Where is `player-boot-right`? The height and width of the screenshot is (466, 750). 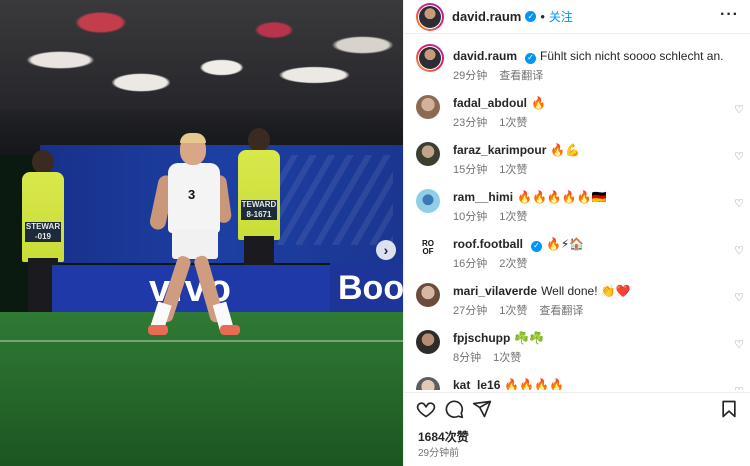
player-boot-right is located at coordinates (230, 330).